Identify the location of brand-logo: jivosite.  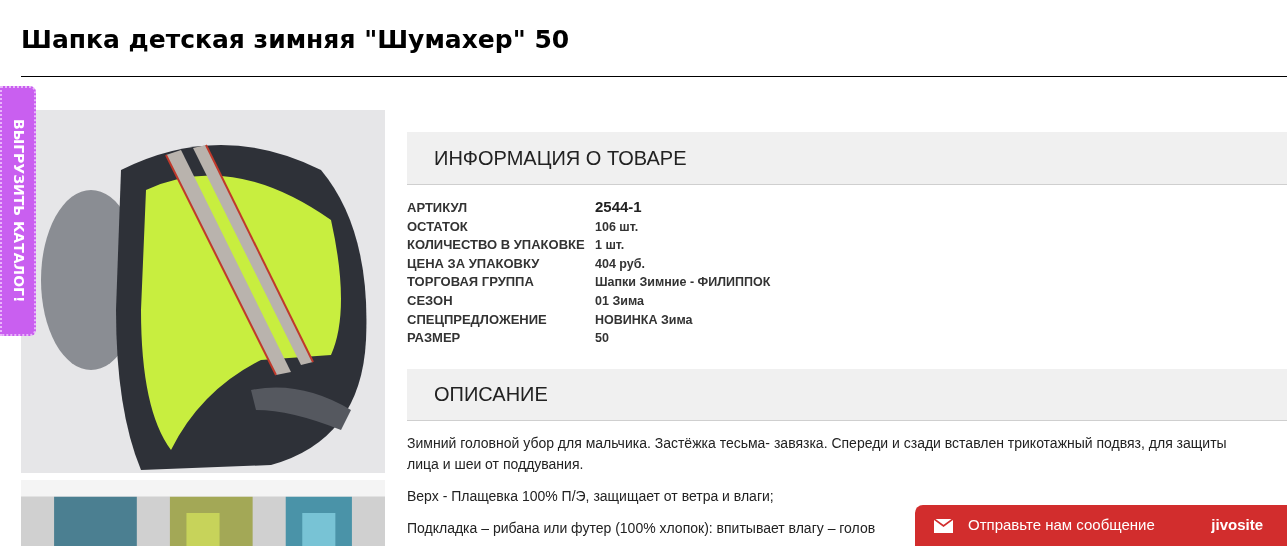
(1237, 525).